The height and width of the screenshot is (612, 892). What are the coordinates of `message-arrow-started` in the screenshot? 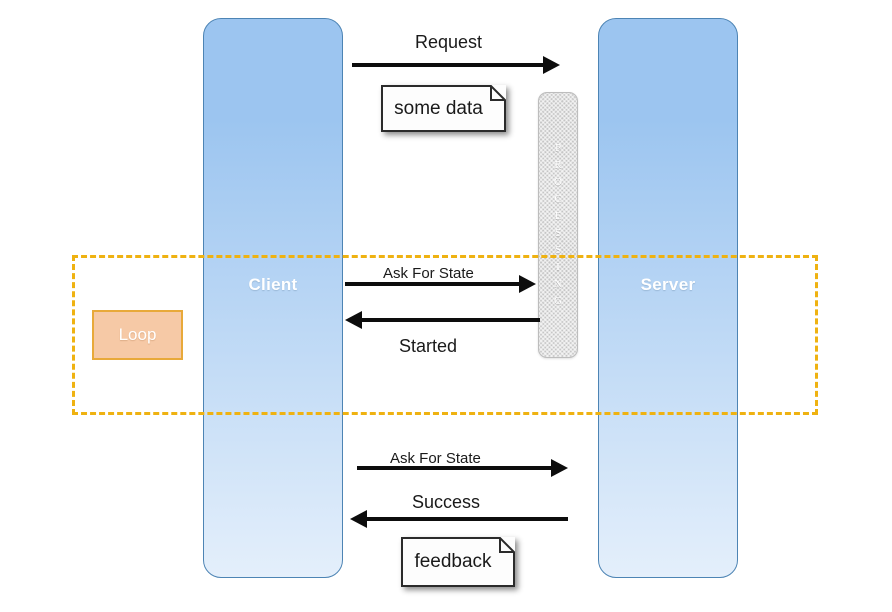 It's located at (449, 320).